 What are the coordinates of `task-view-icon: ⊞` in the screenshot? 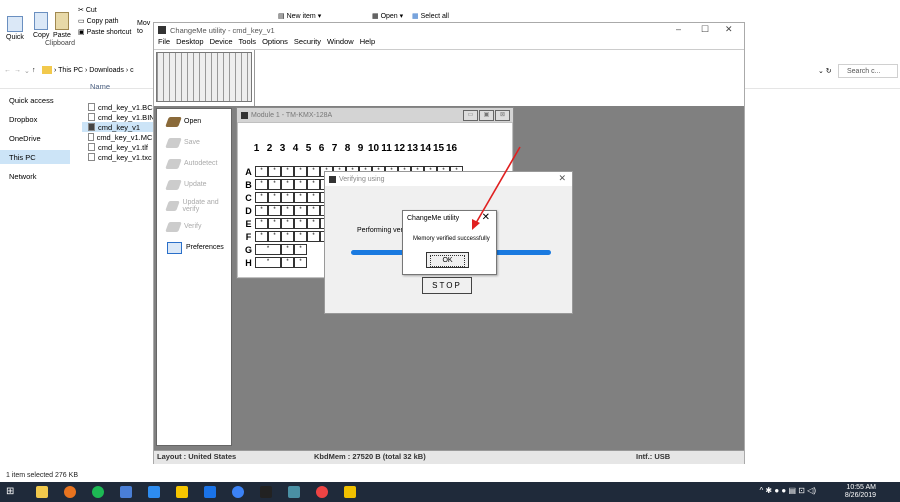 It's located at (12, 492).